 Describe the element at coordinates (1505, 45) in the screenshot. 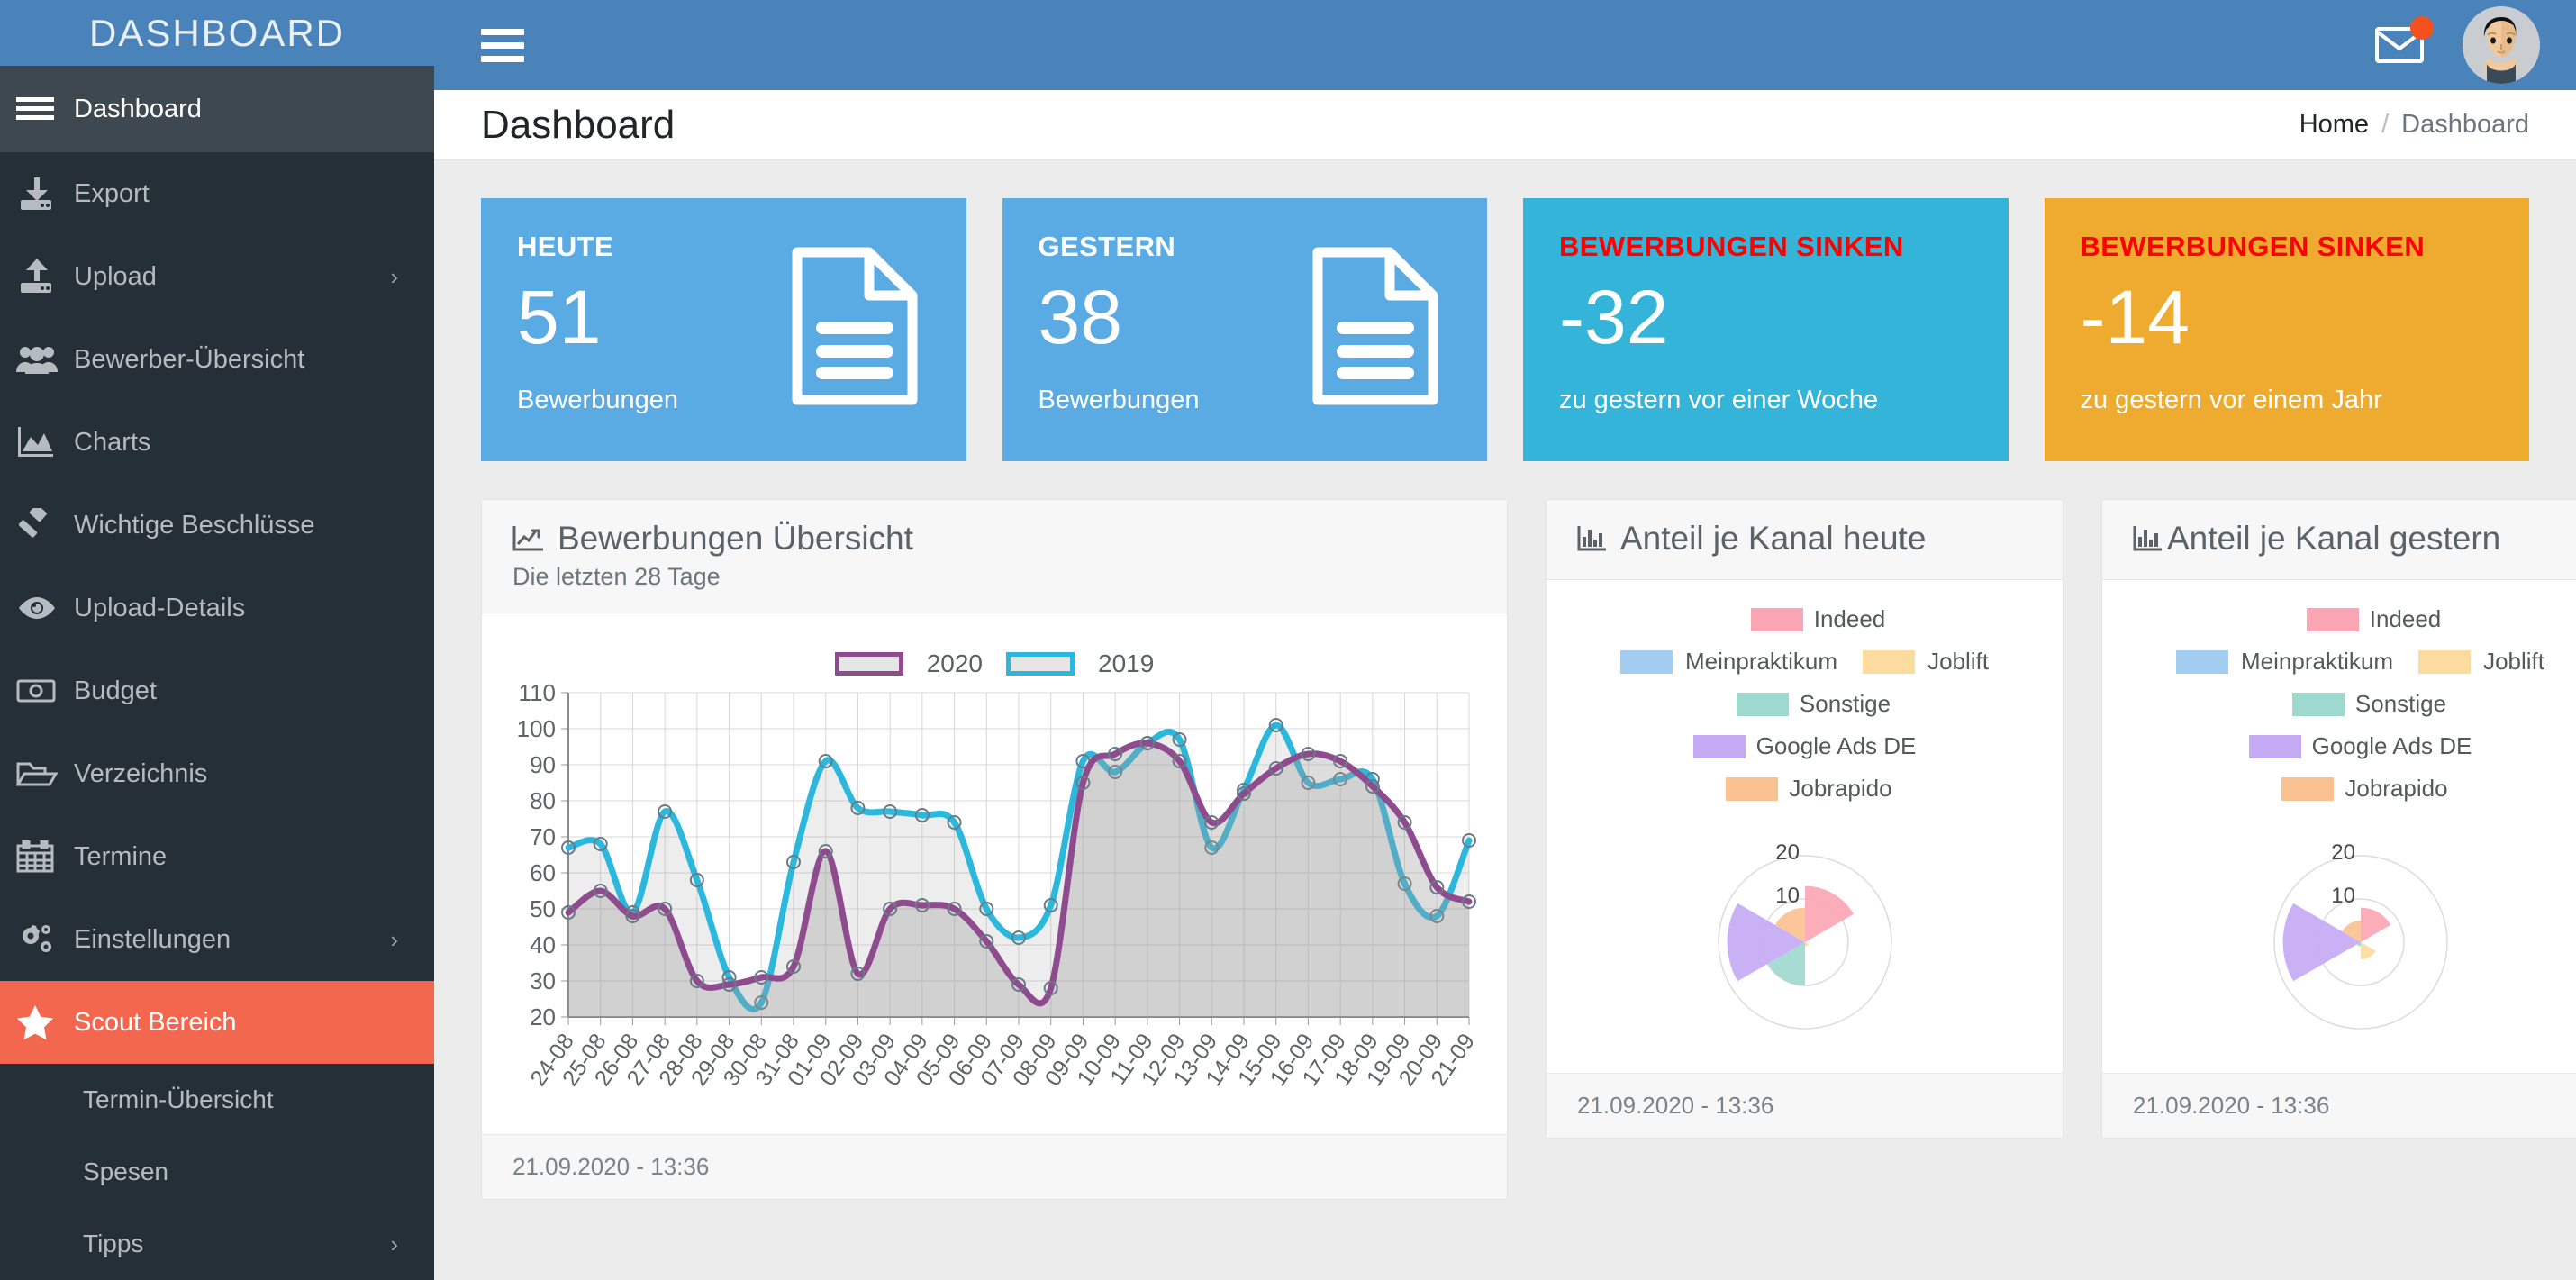

I see `topbar` at that location.